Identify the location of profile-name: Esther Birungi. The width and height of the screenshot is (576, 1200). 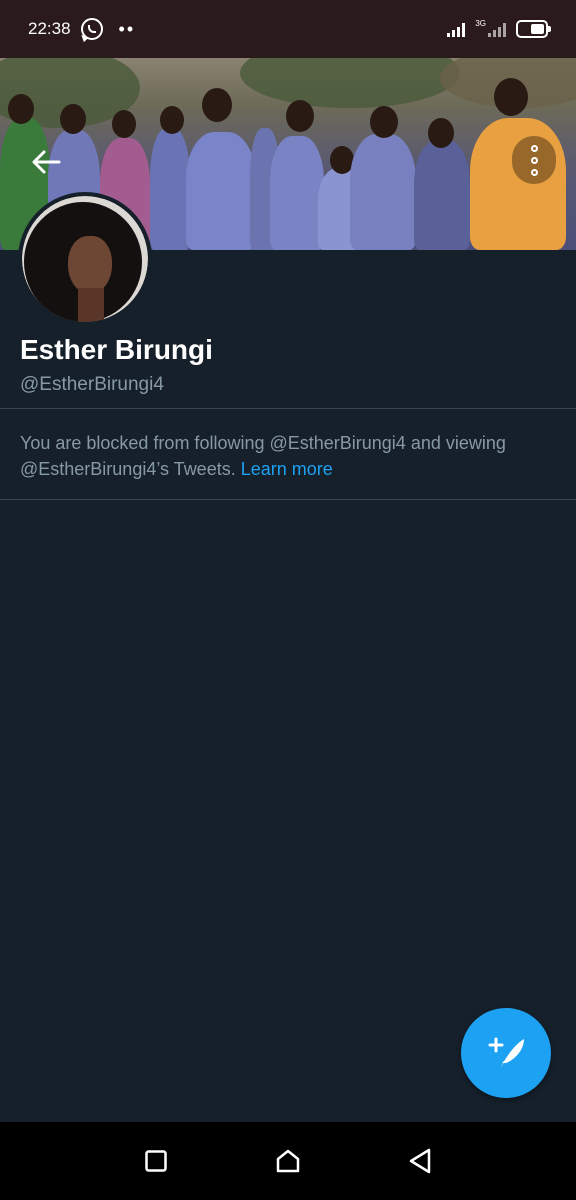
(116, 349).